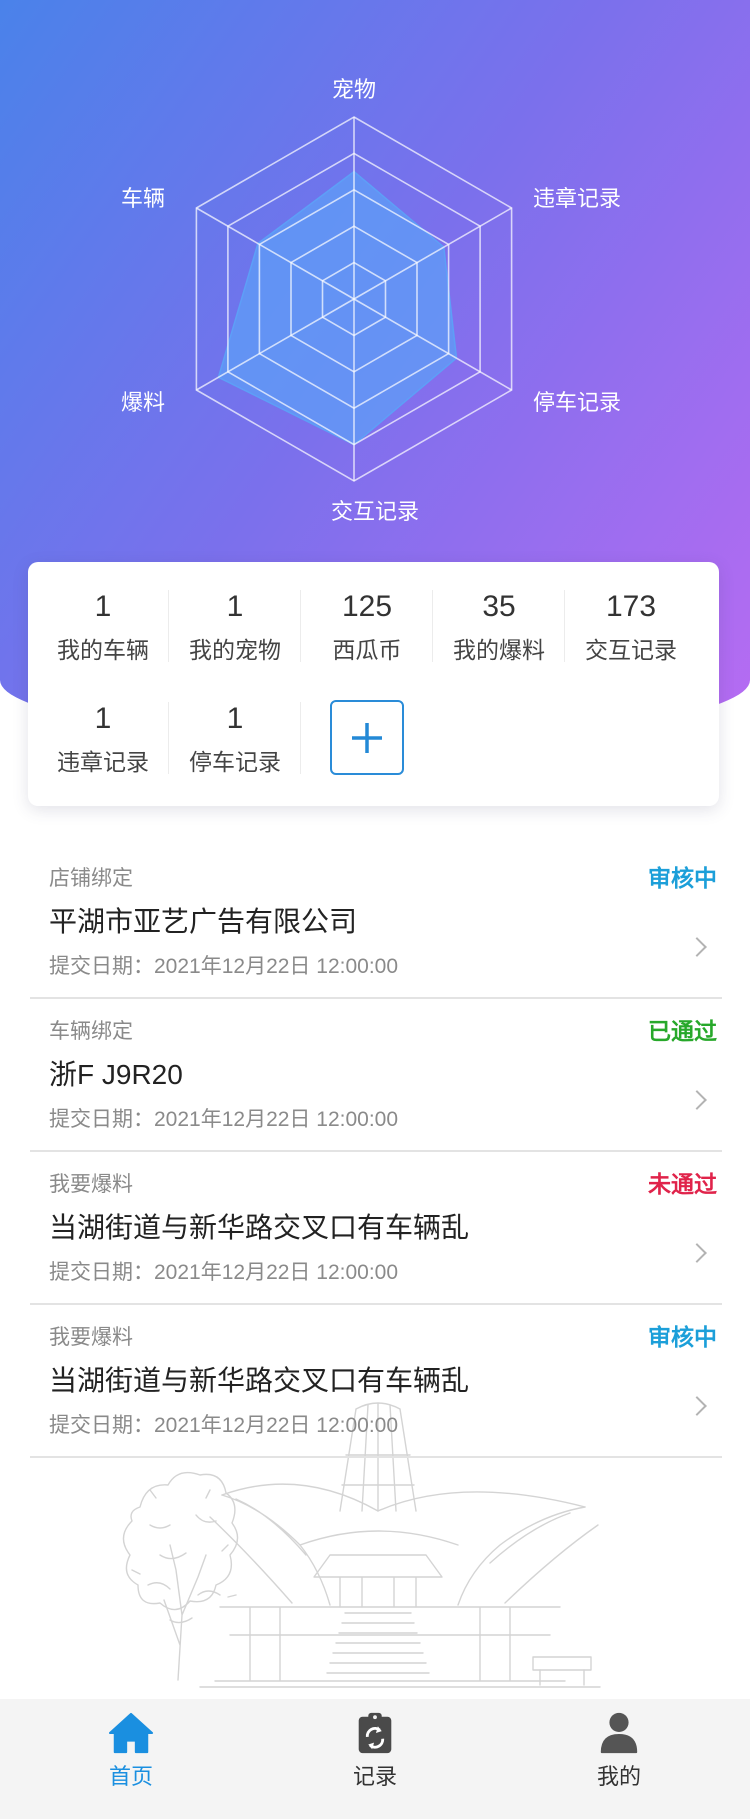  I want to click on stat-watermelon-coins: 125 西瓜币, so click(367, 618).